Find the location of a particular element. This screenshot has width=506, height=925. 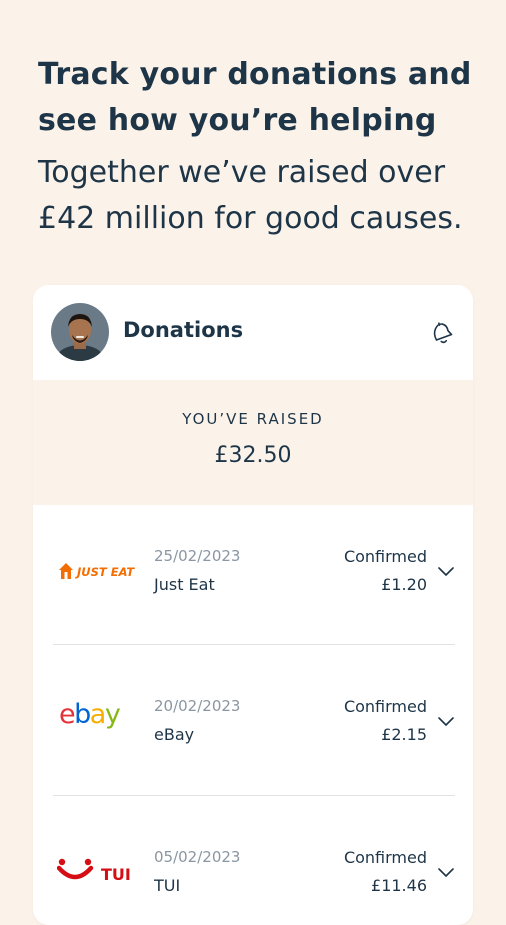

donation-merchant: TUI is located at coordinates (167, 885).